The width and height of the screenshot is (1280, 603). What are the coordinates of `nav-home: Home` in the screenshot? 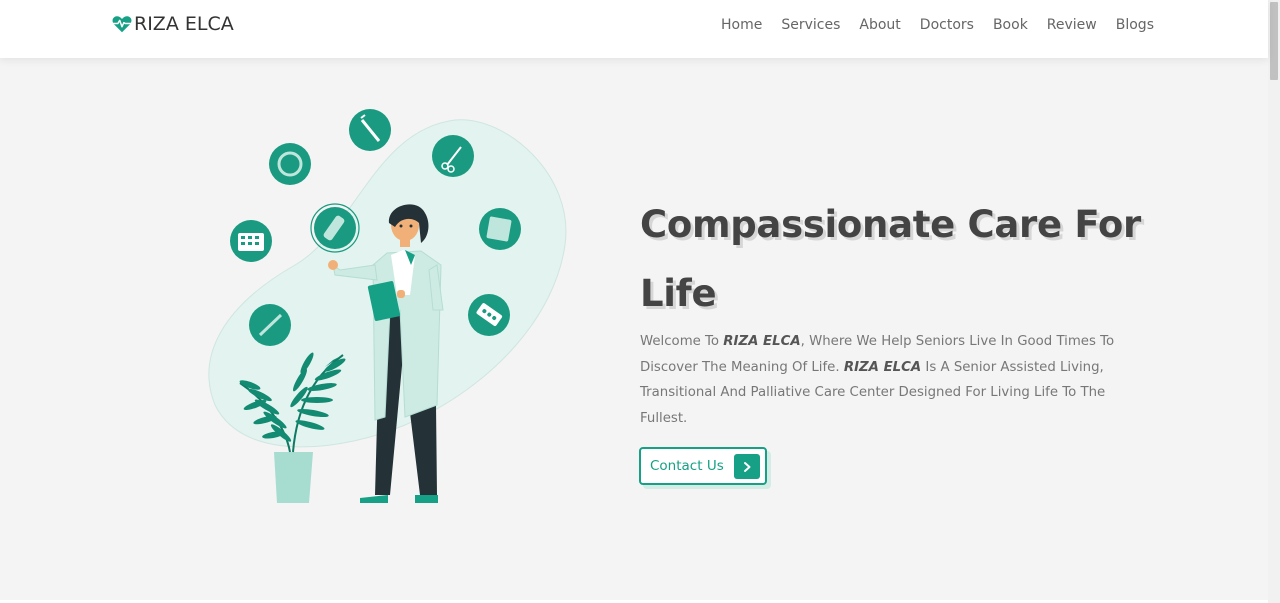 It's located at (741, 25).